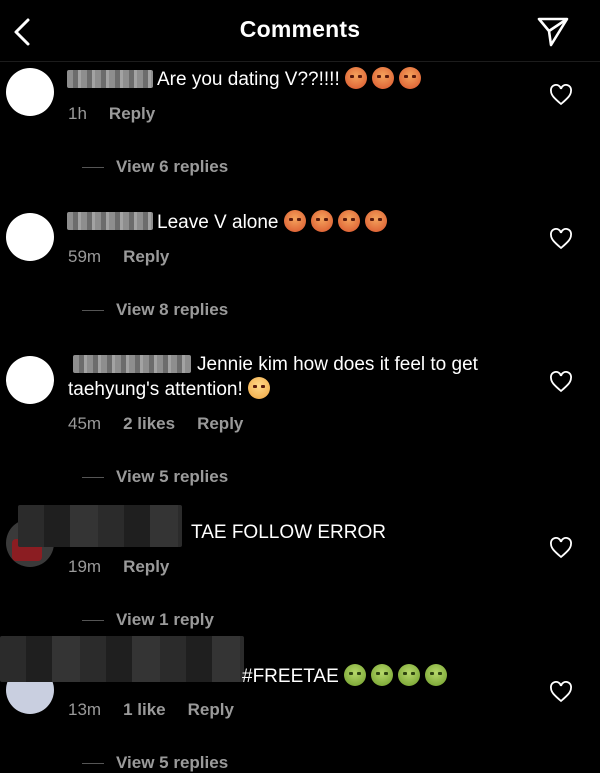 The width and height of the screenshot is (600, 773). What do you see at coordinates (77, 113) in the screenshot?
I see `comment-time: 1h` at bounding box center [77, 113].